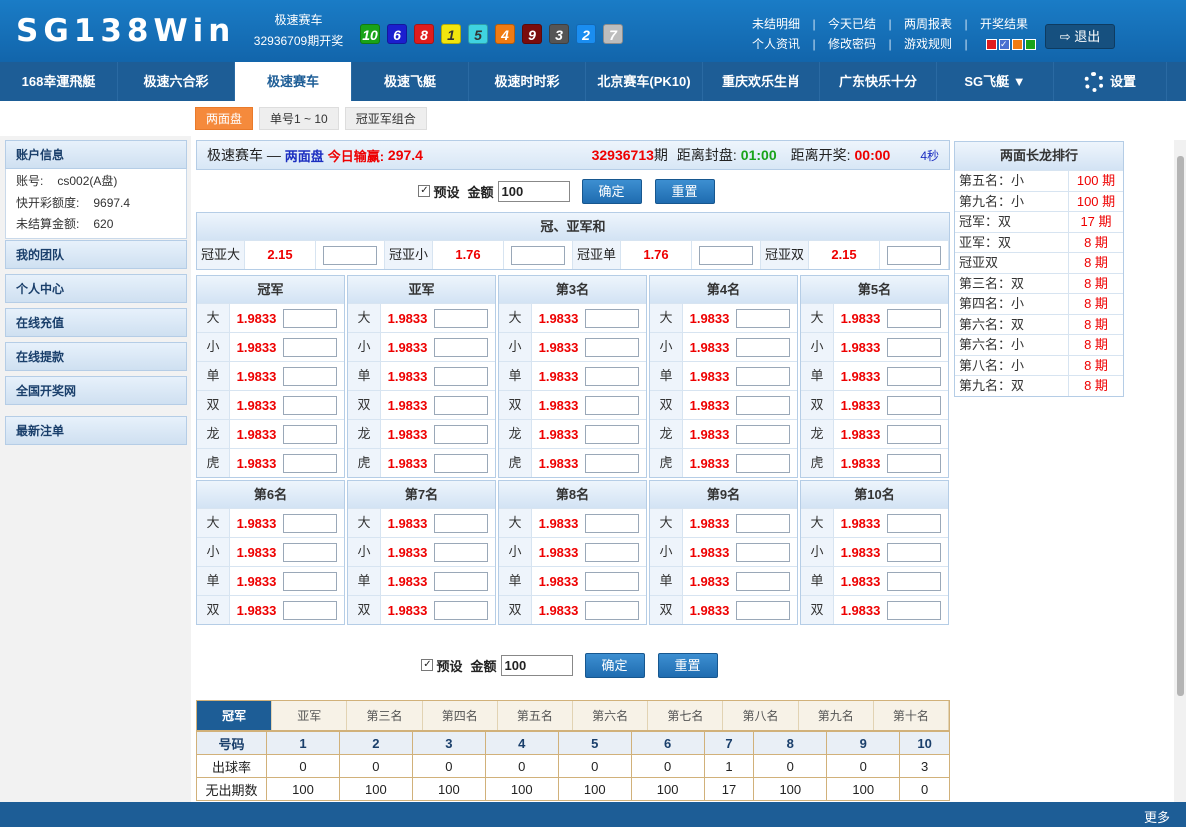 The image size is (1186, 827). Describe the element at coordinates (427, 665) in the screenshot. I see `preset-checkbox-bottom: ✓` at that location.